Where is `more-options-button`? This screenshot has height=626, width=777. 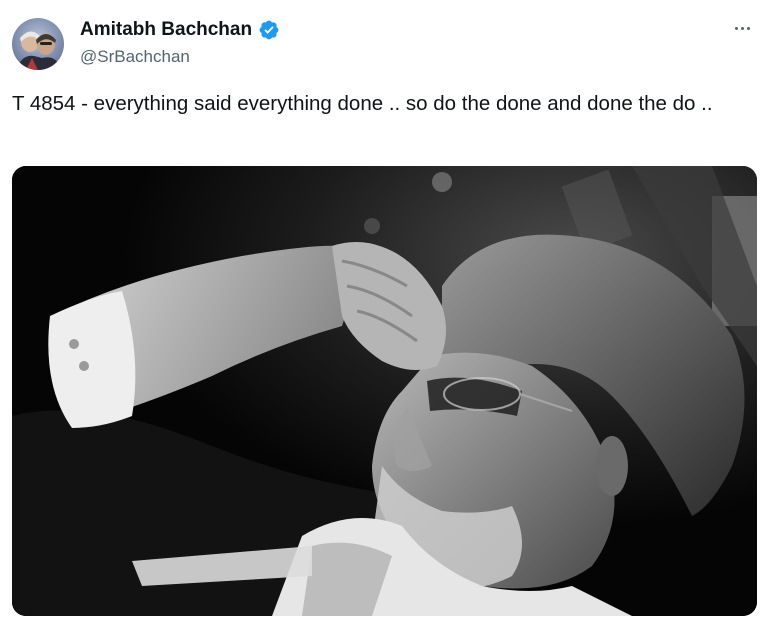 more-options-button is located at coordinates (742, 28).